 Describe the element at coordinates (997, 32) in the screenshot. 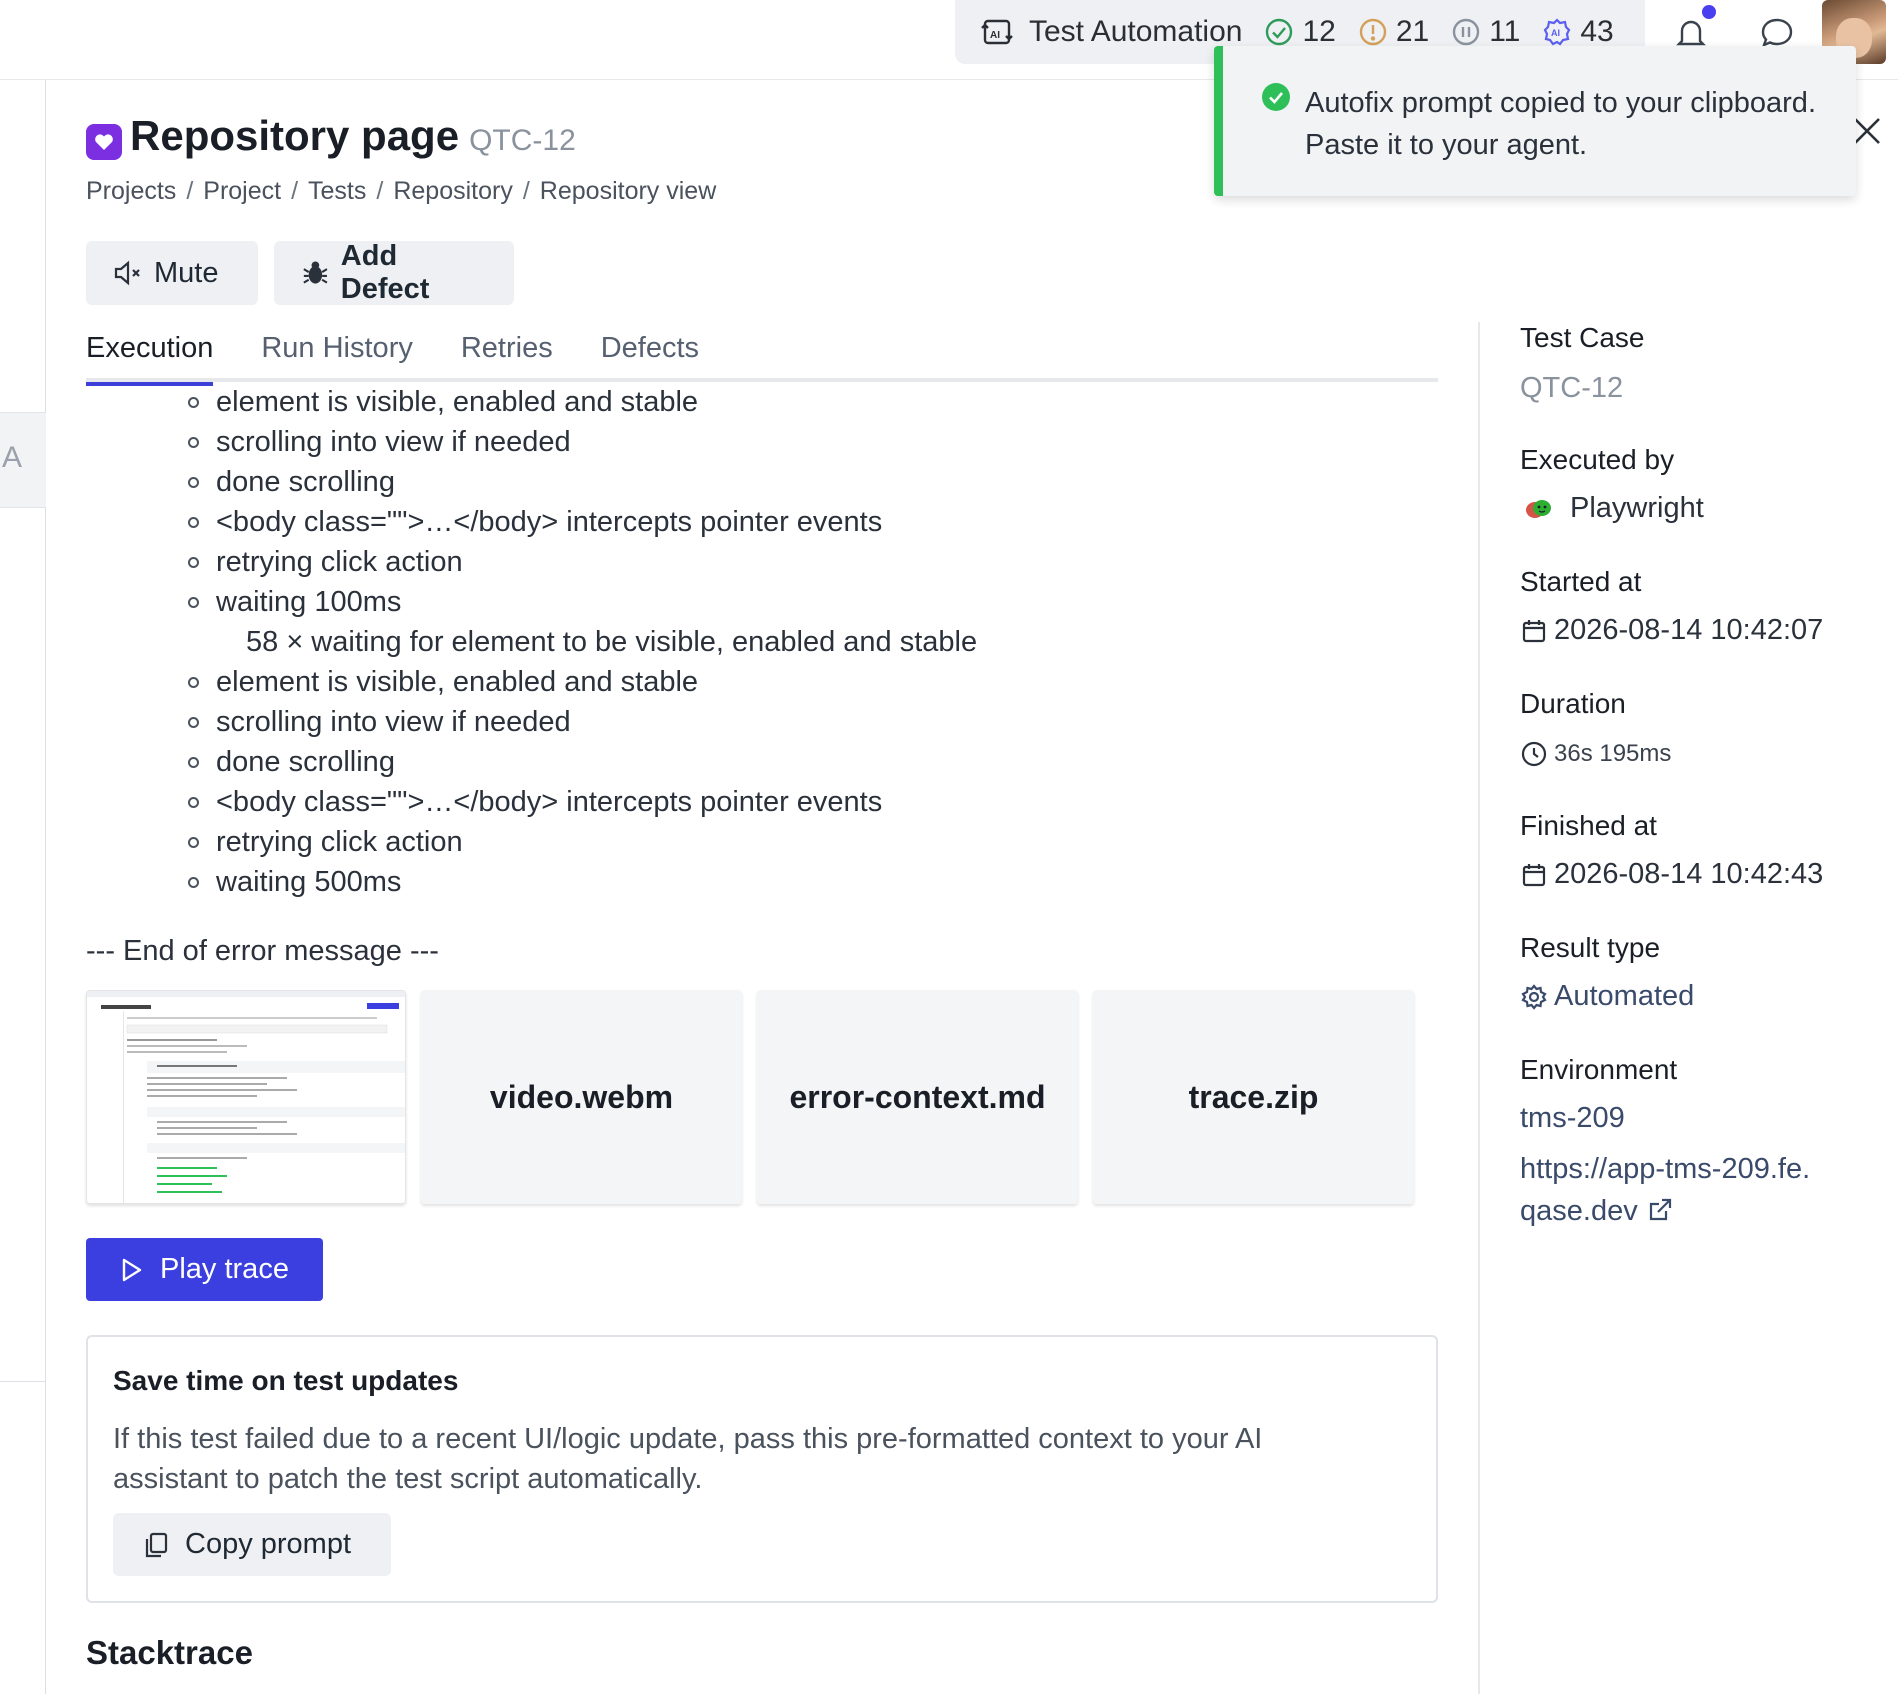

I see `ai-automation-icon: AI` at that location.